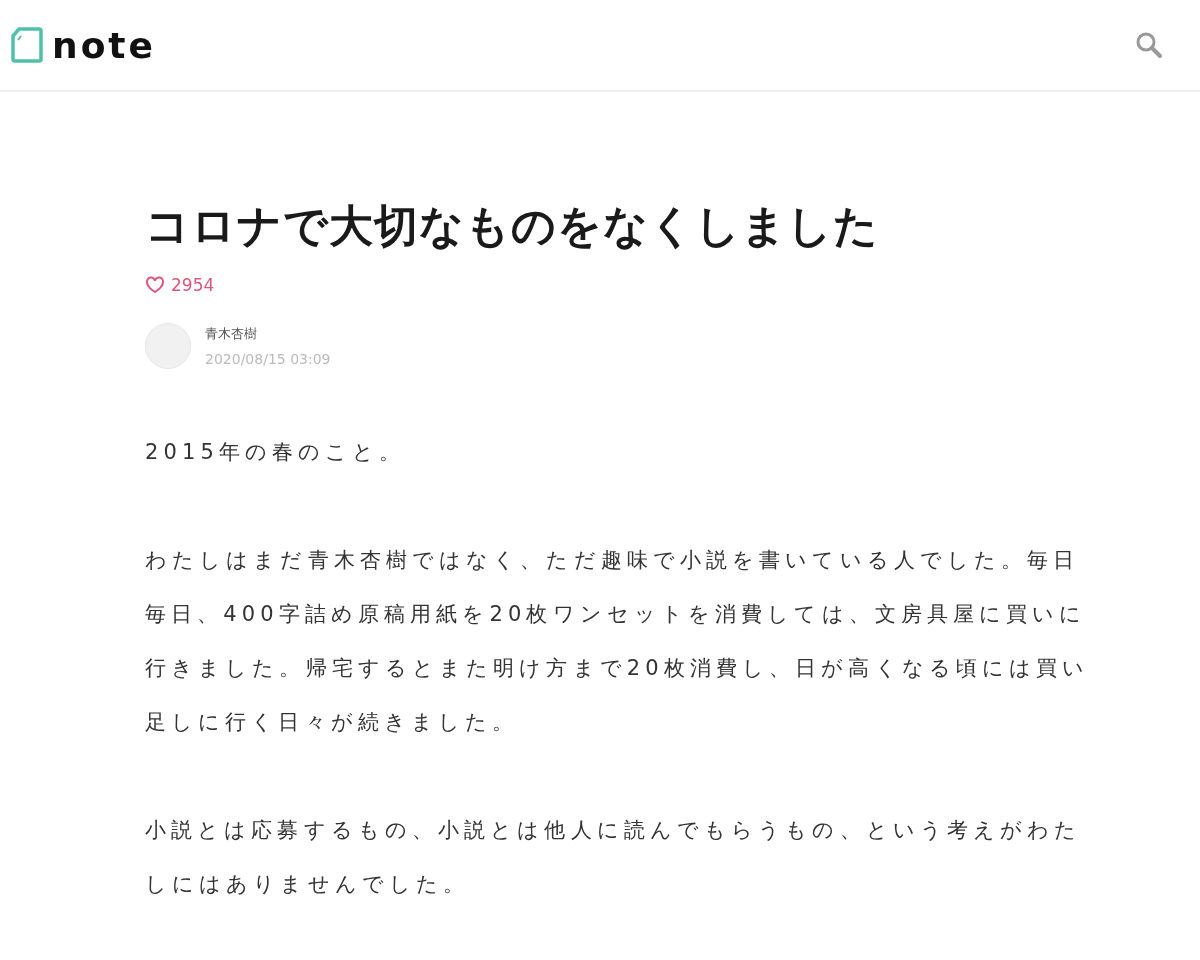 This screenshot has height=960, width=1200. What do you see at coordinates (268, 358) in the screenshot?
I see `post-date: 2020/08/15 03:09` at bounding box center [268, 358].